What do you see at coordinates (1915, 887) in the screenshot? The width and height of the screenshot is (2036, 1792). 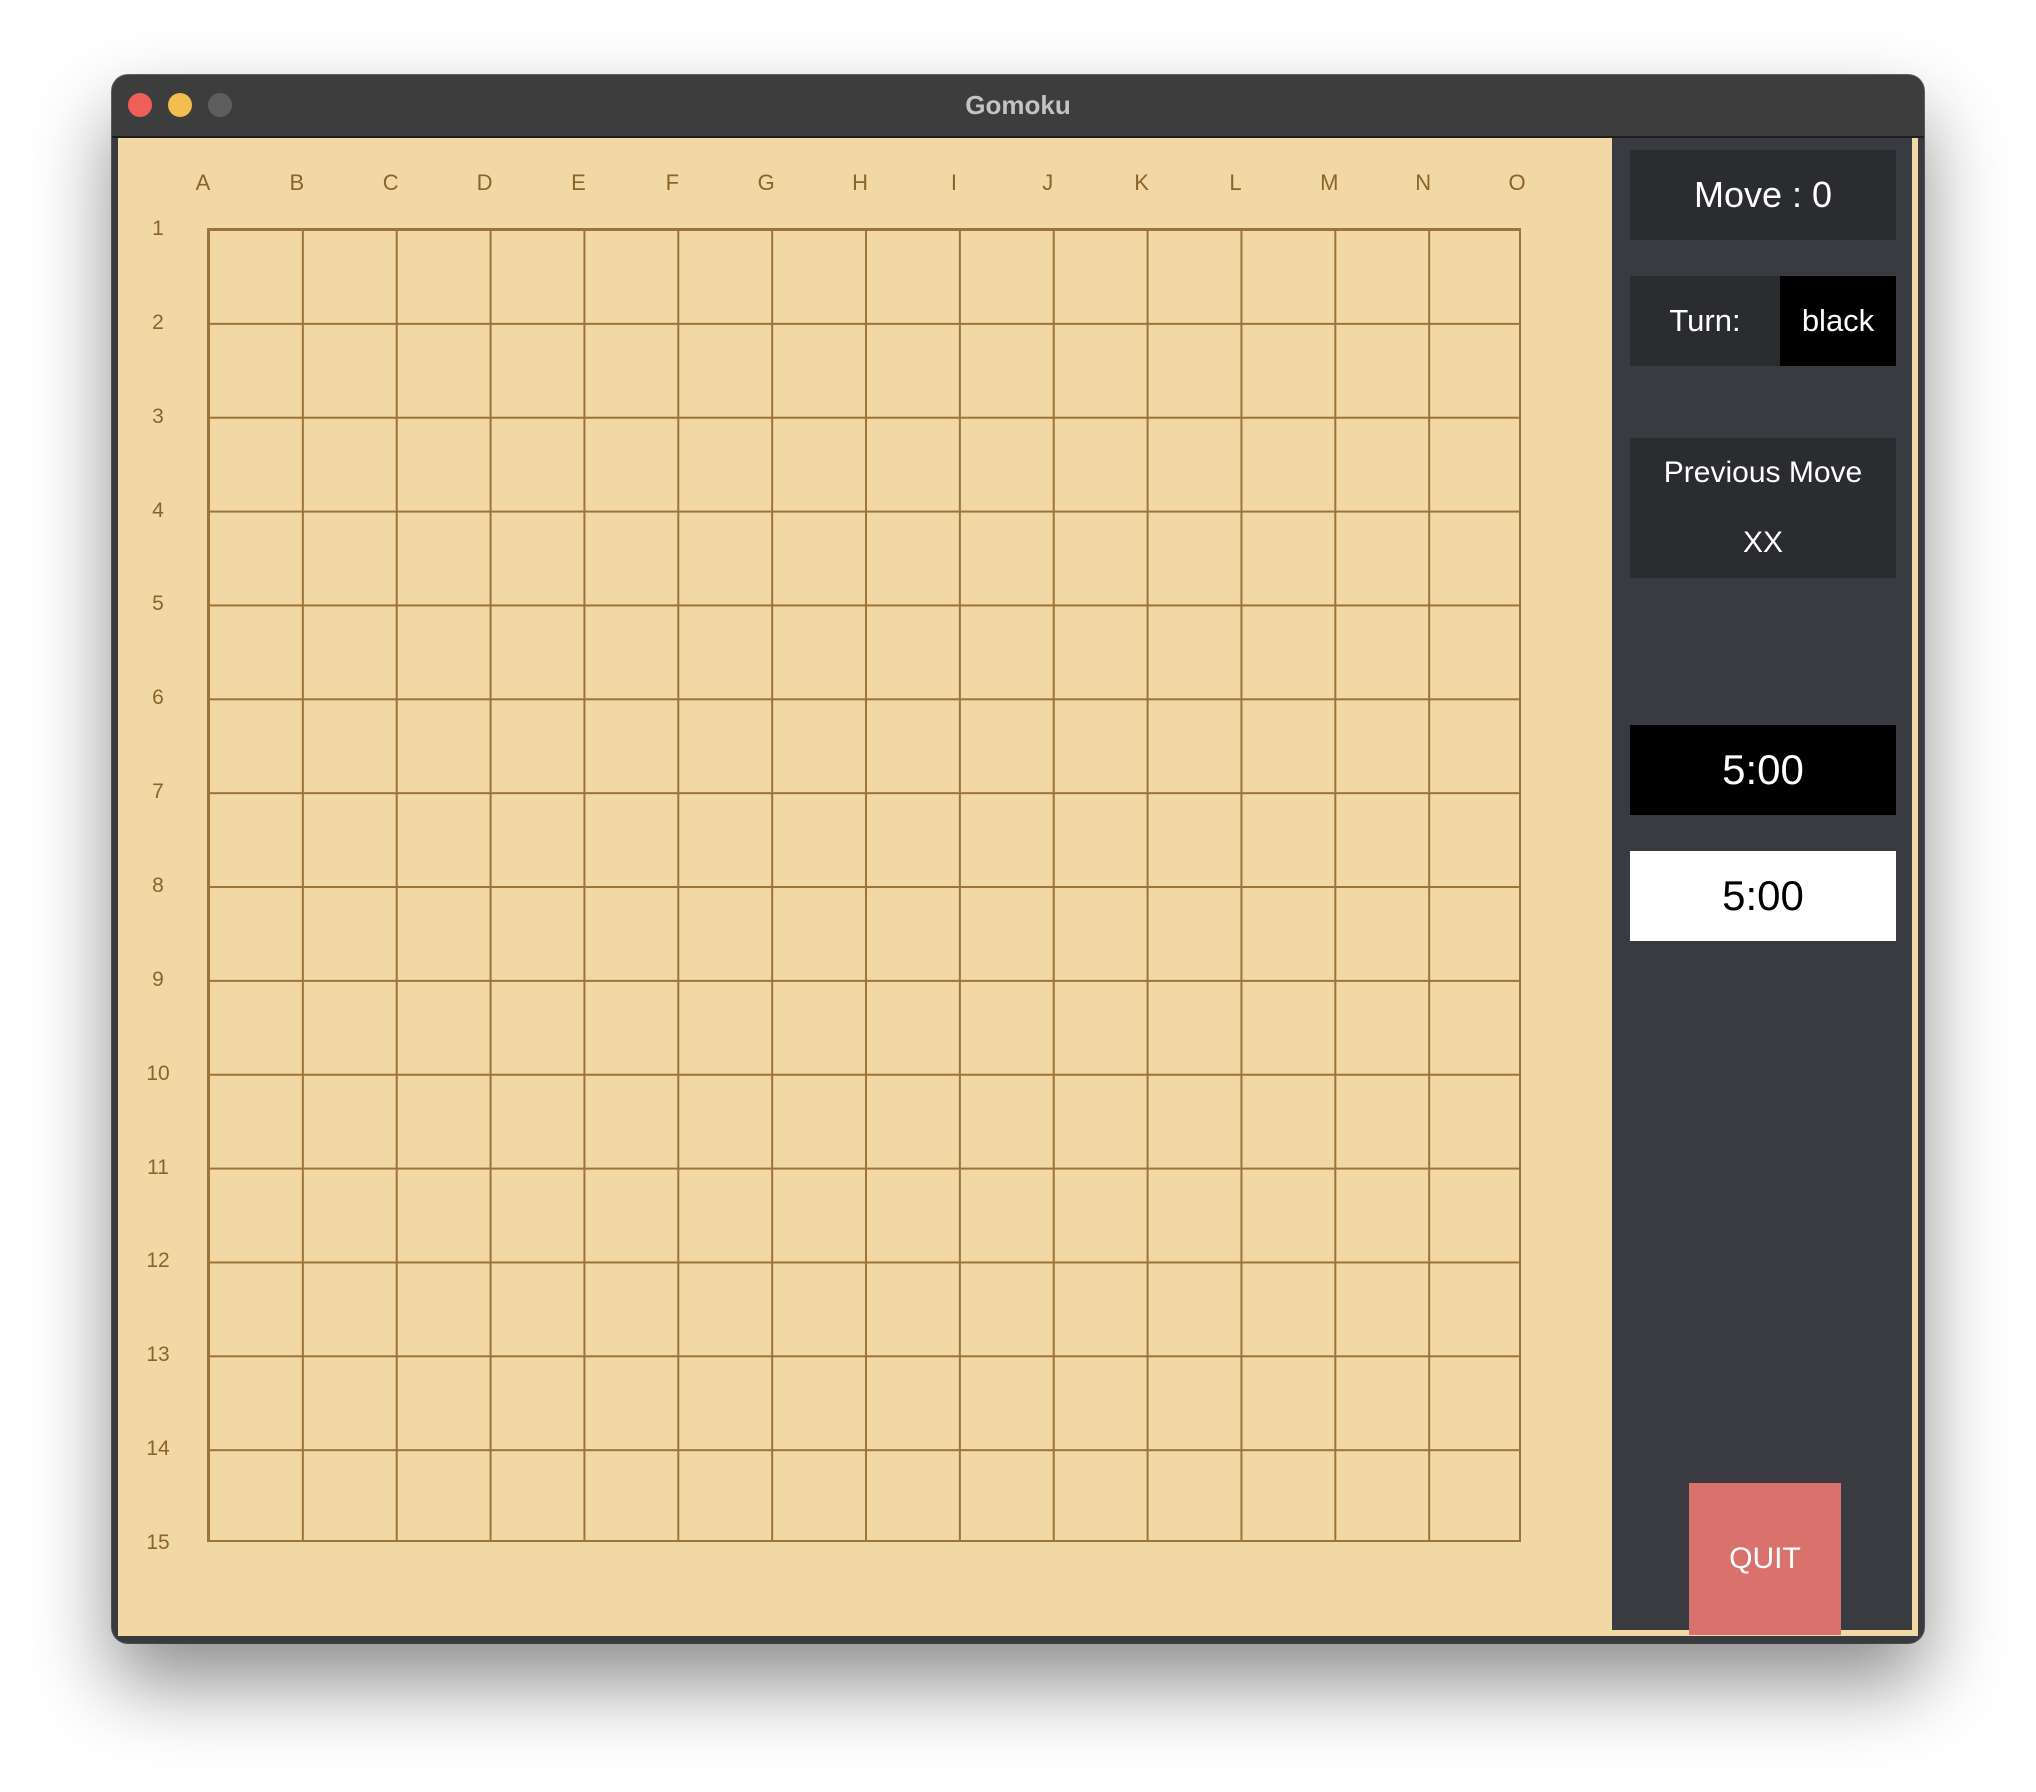 I see `board-rim` at bounding box center [1915, 887].